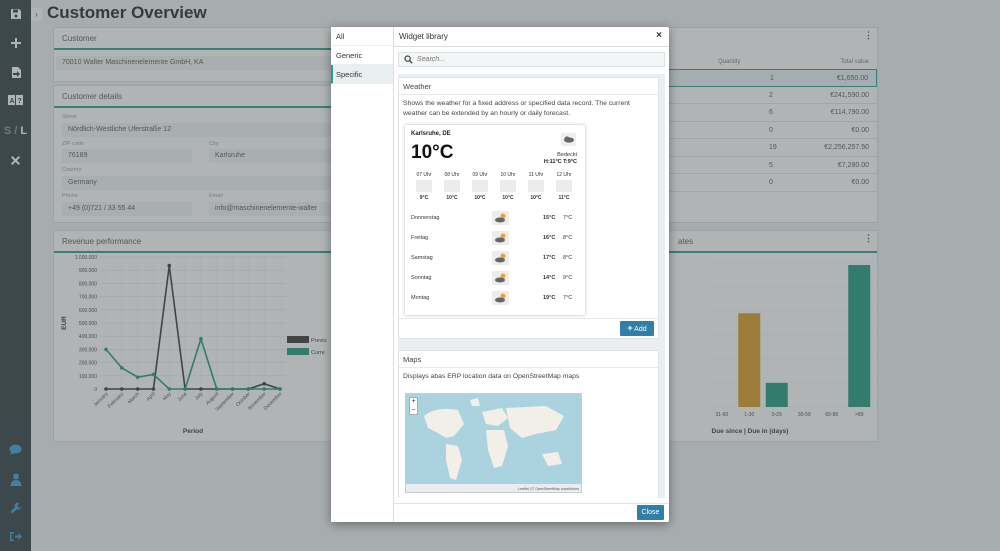  I want to click on hour-time: 09 Uhr, so click(480, 175).